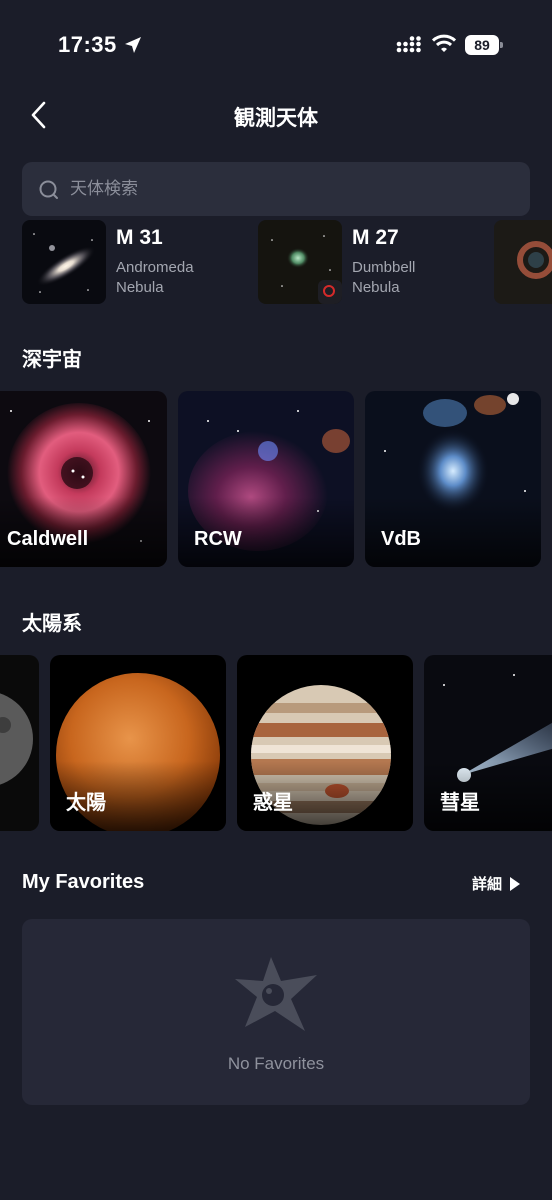 The height and width of the screenshot is (1200, 552). What do you see at coordinates (325, 743) in the screenshot?
I see `card-planets: 惑星` at bounding box center [325, 743].